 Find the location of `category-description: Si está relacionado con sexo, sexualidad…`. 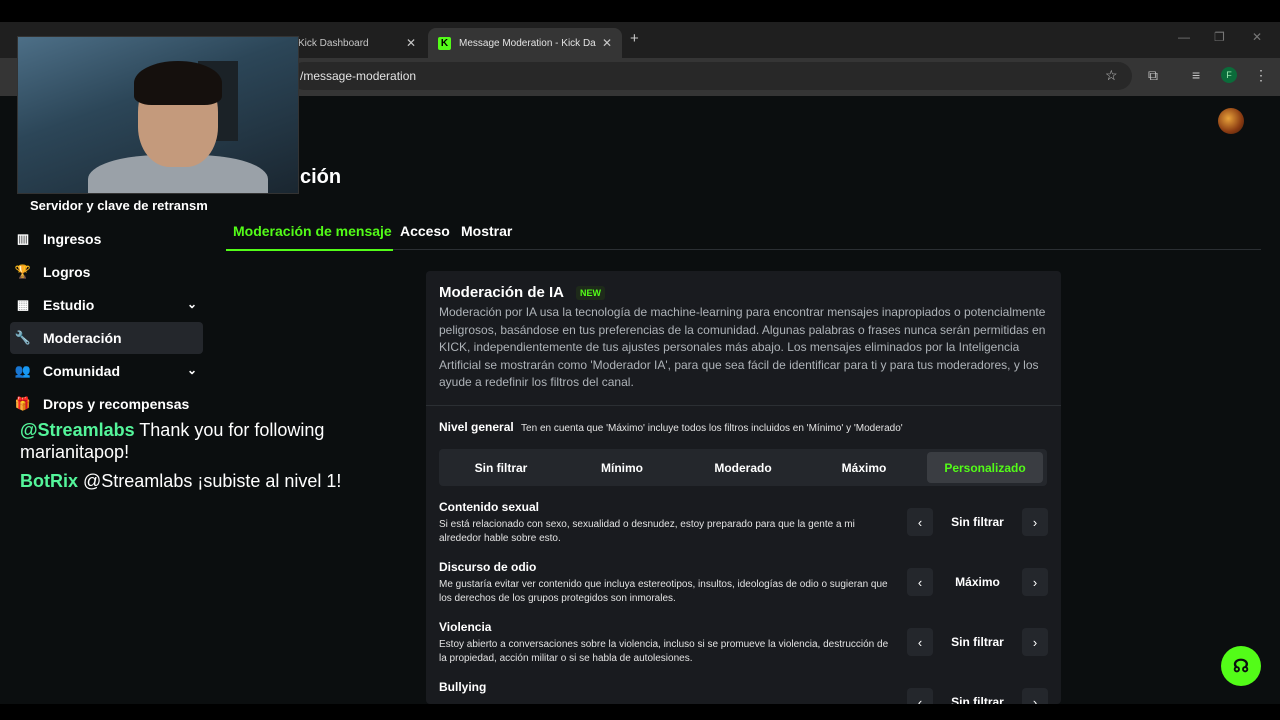

category-description: Si está relacionado con sexo, sexualidad… is located at coordinates (647, 531).